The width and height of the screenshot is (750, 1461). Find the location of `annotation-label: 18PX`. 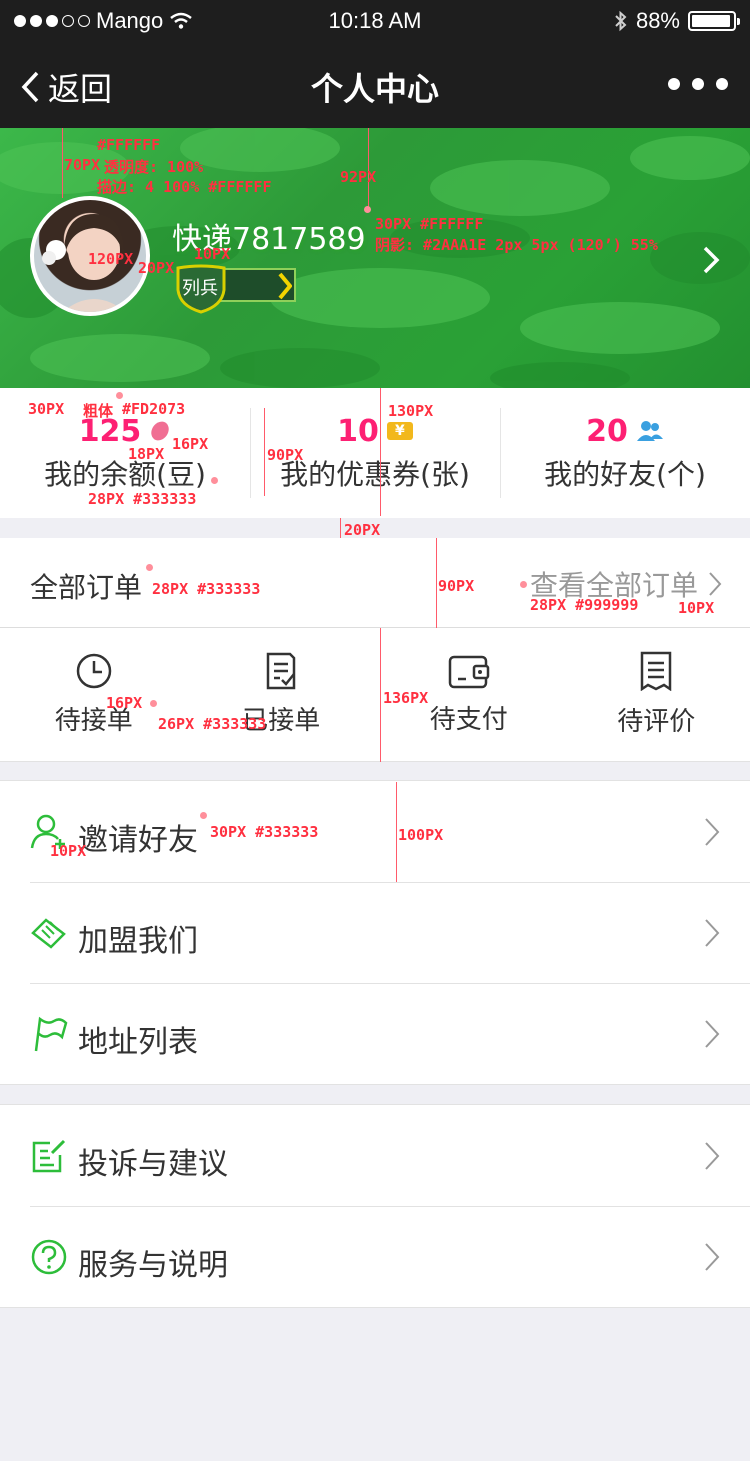

annotation-label: 18PX is located at coordinates (146, 454).